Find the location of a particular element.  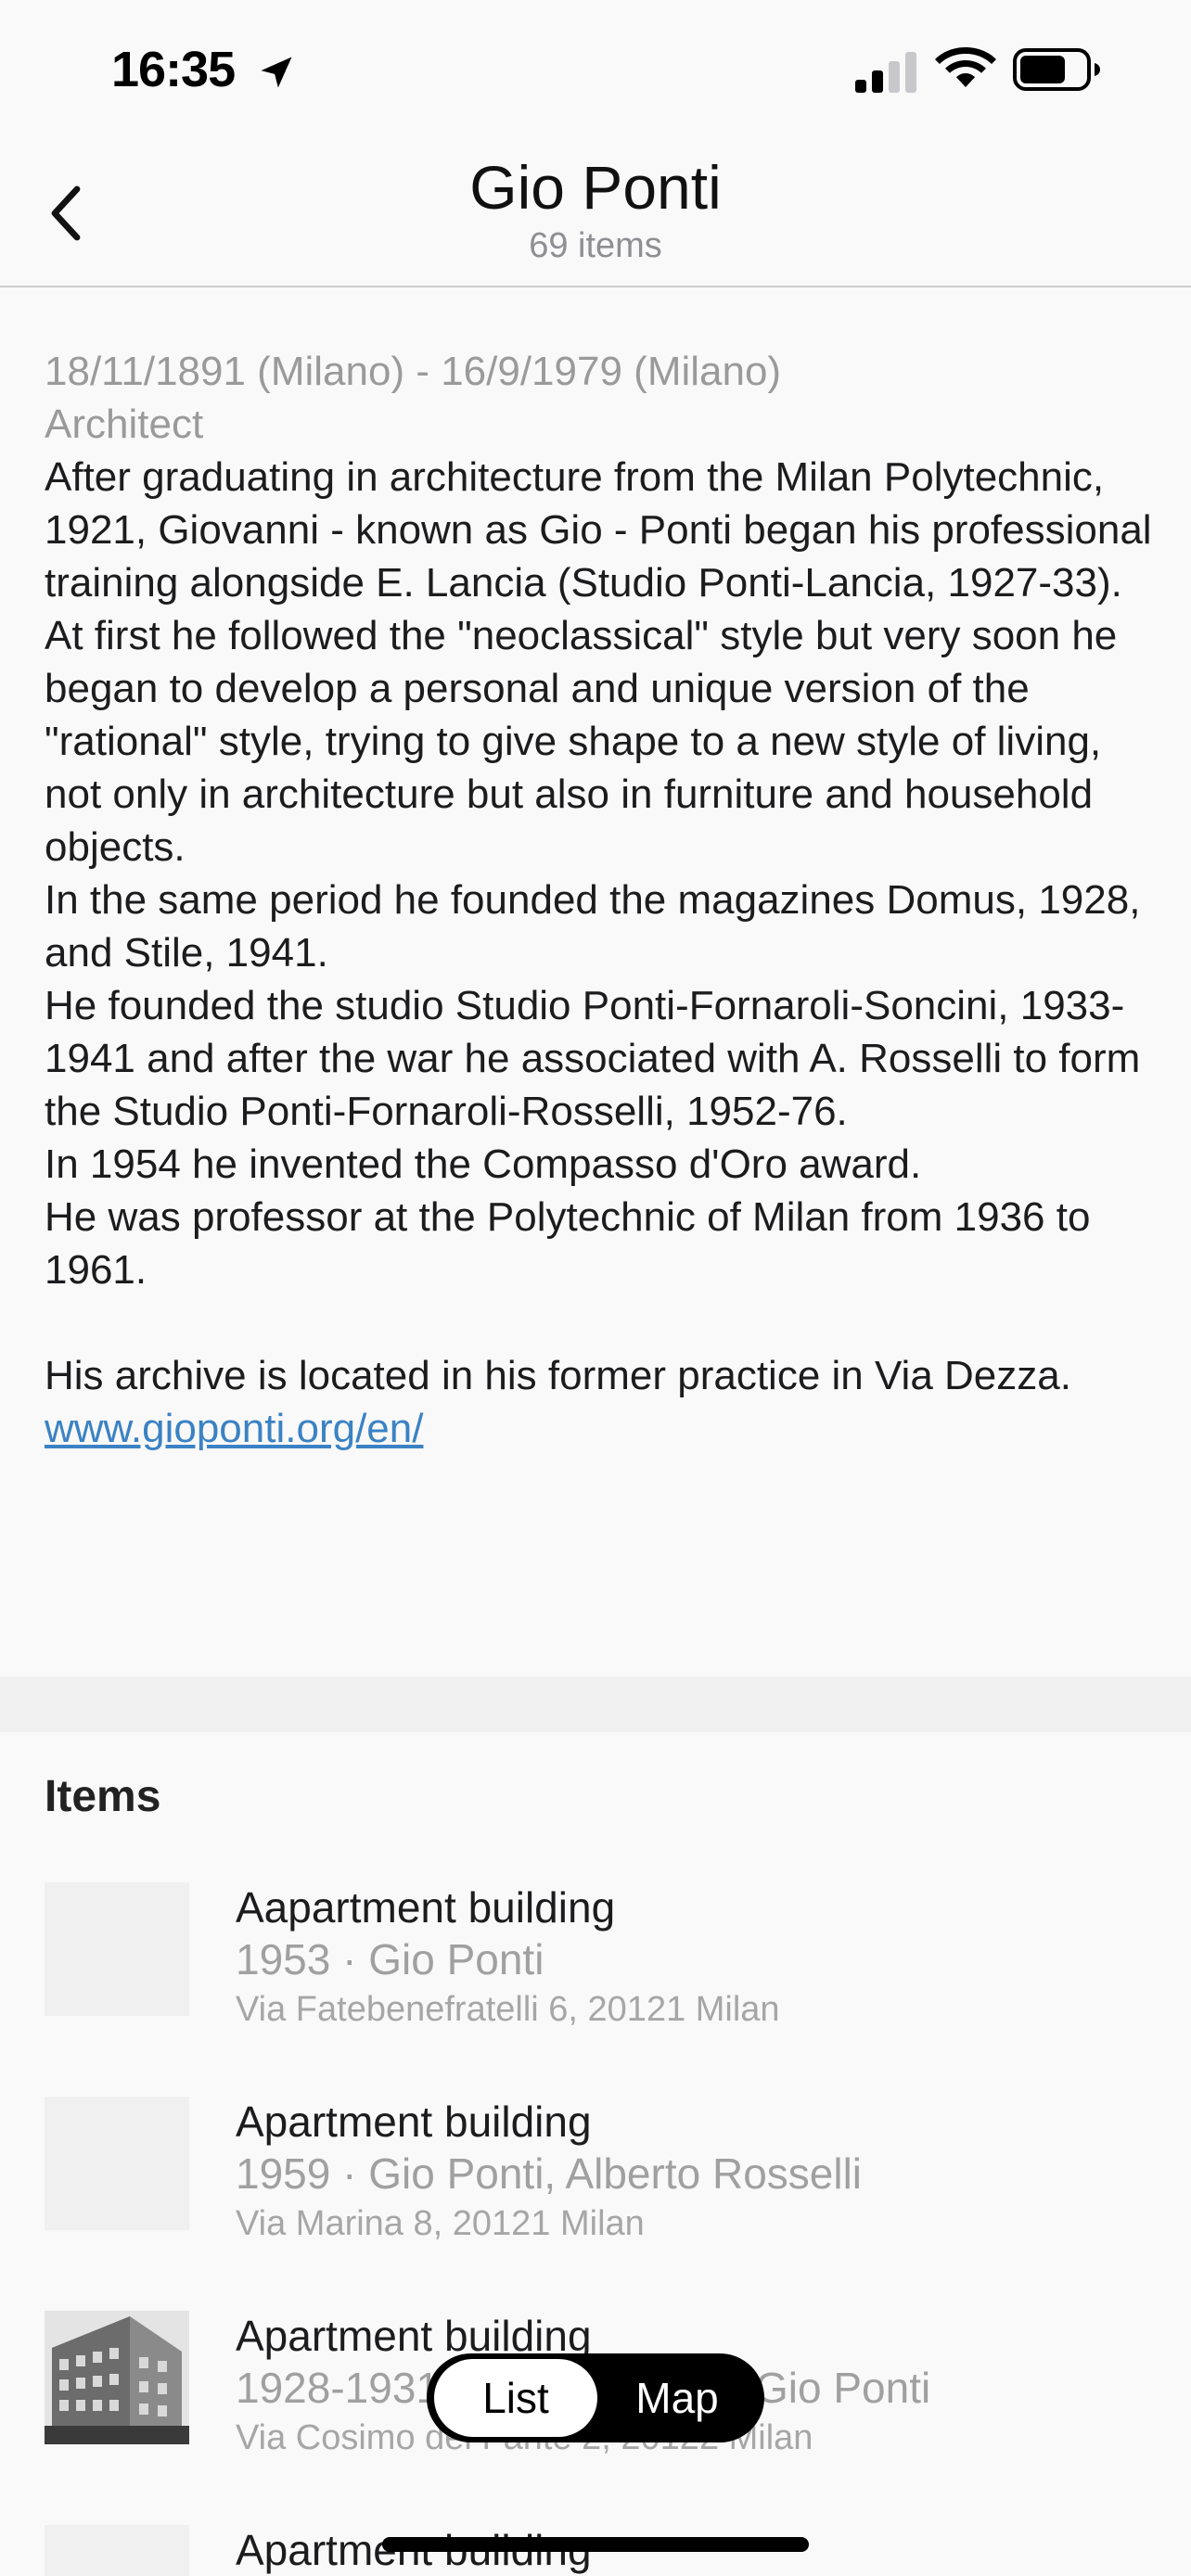

profession: Architect is located at coordinates (124, 425).